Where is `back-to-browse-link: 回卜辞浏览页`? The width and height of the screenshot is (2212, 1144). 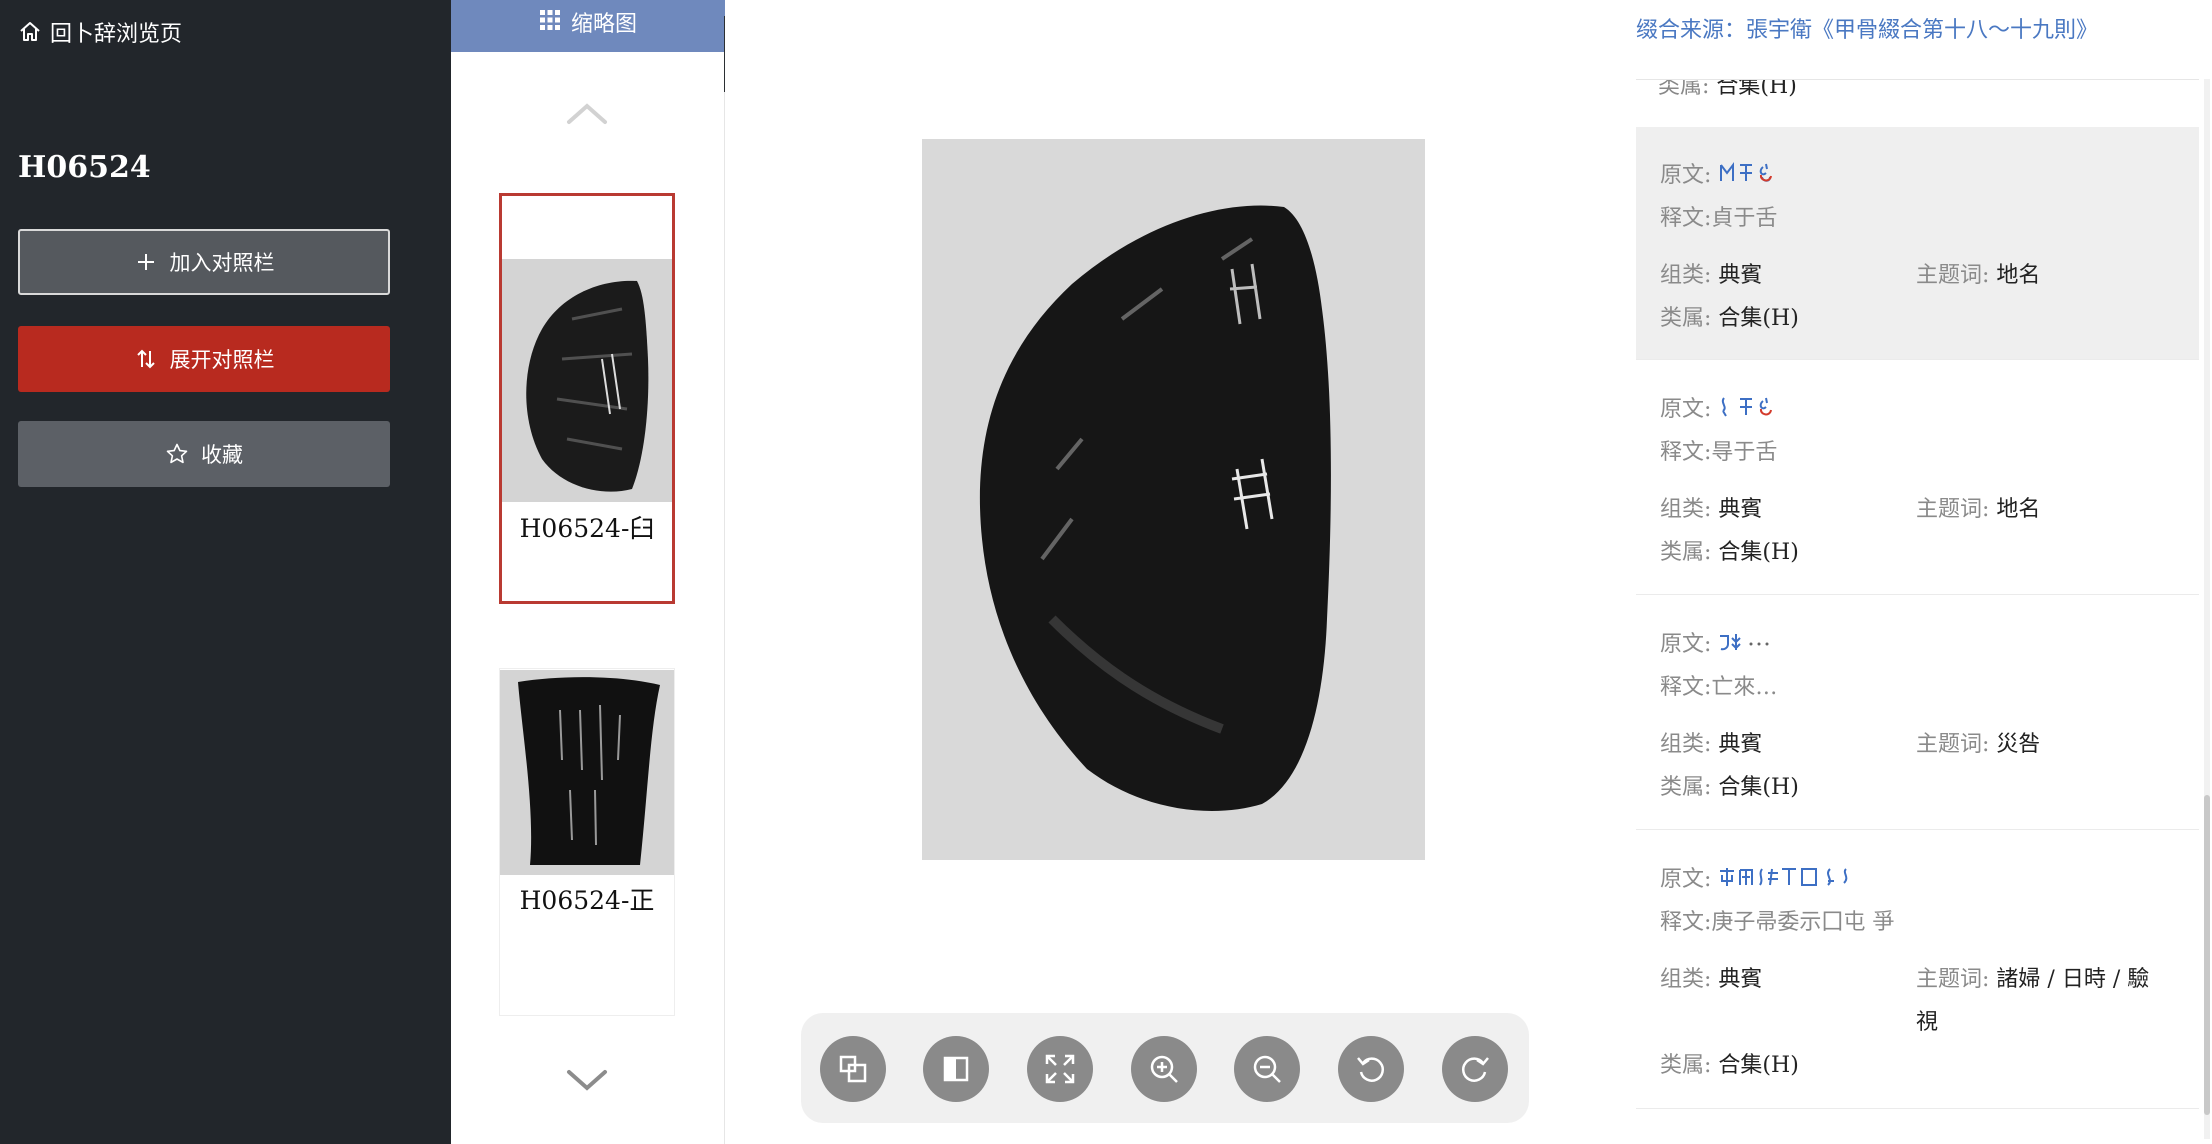 back-to-browse-link: 回卜辞浏览页 is located at coordinates (100, 32).